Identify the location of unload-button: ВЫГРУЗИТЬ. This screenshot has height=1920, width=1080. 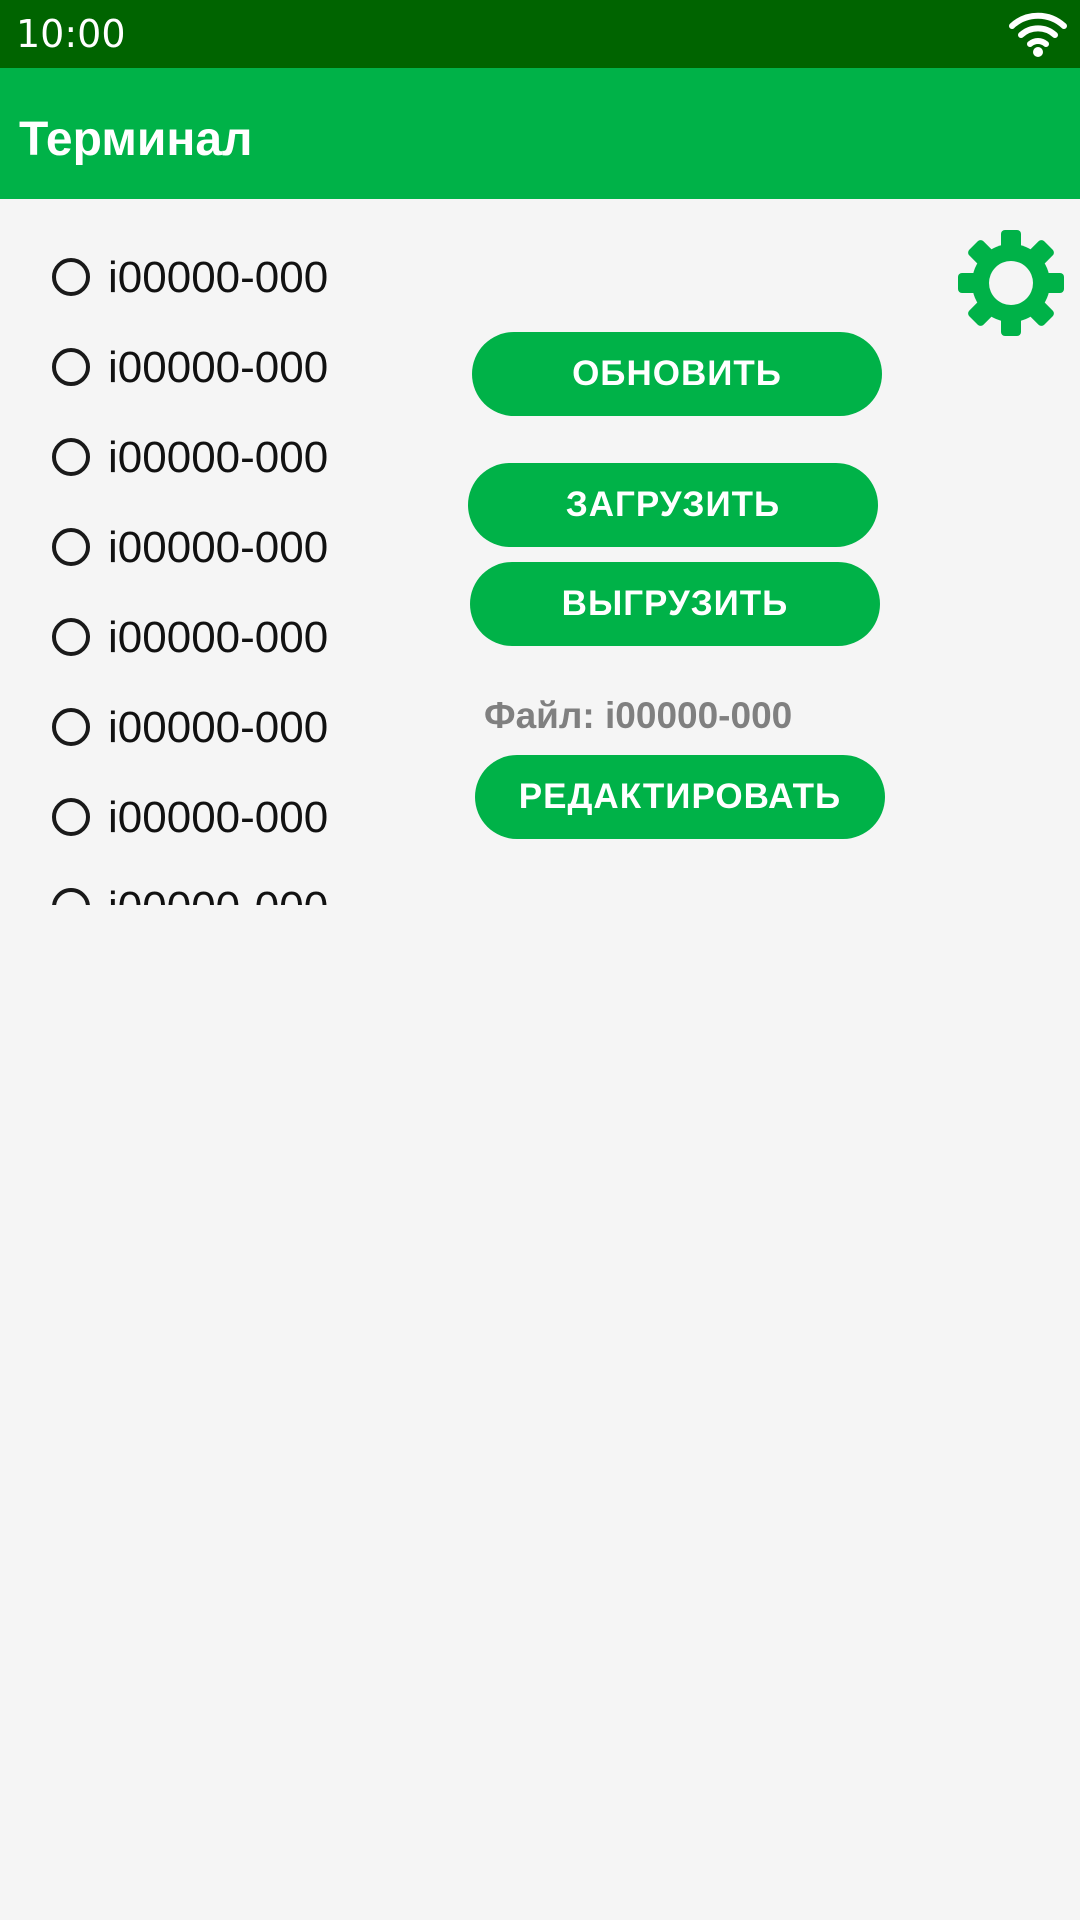
(675, 604).